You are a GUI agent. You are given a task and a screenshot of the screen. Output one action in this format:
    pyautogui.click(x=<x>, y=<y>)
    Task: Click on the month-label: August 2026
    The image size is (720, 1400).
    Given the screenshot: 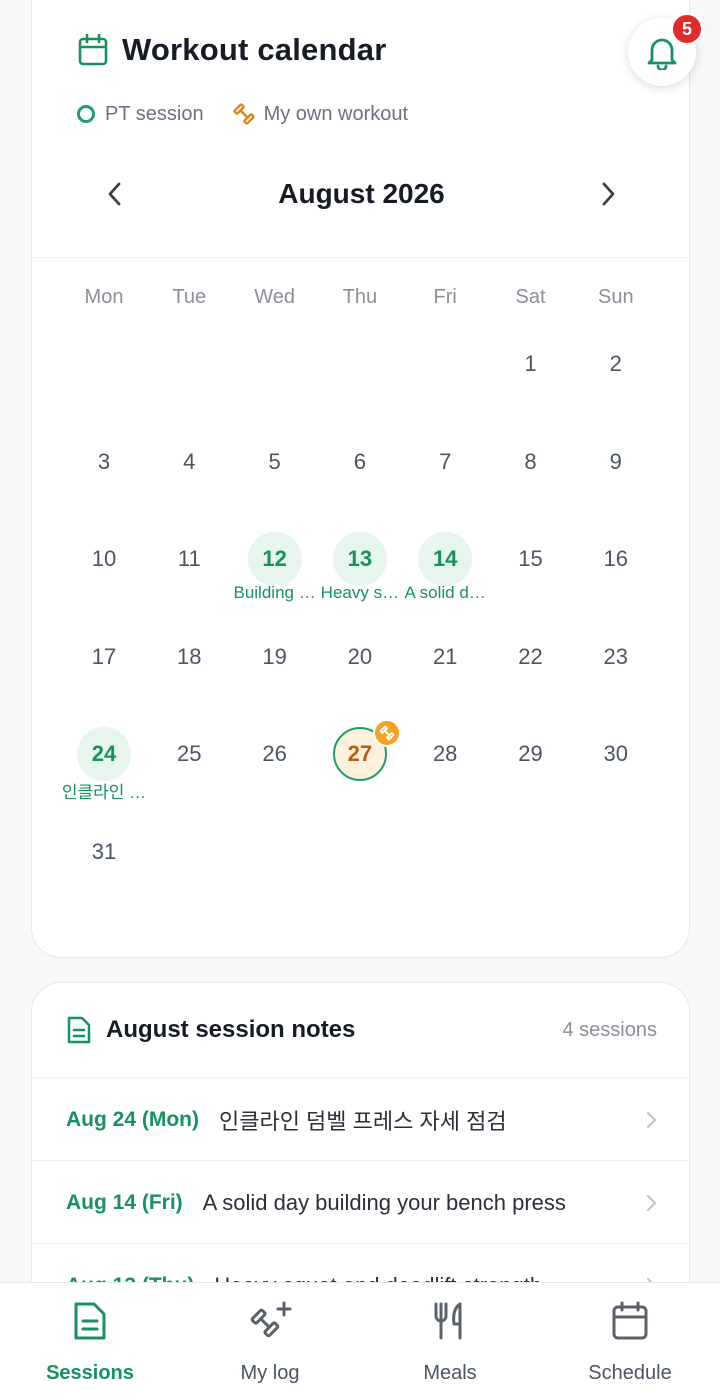 What is the action you would take?
    pyautogui.click(x=361, y=193)
    